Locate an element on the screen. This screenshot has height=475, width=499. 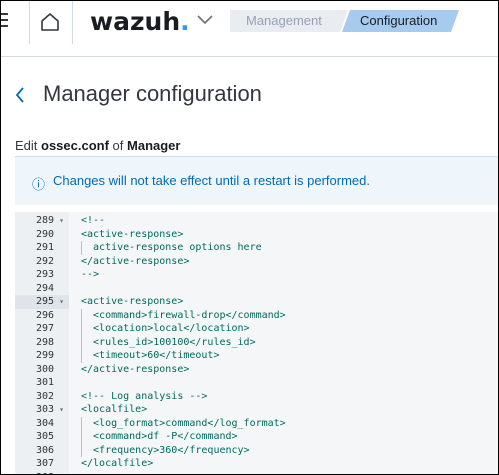
code-line: 305 <command>df -P</command> is located at coordinates (256, 437).